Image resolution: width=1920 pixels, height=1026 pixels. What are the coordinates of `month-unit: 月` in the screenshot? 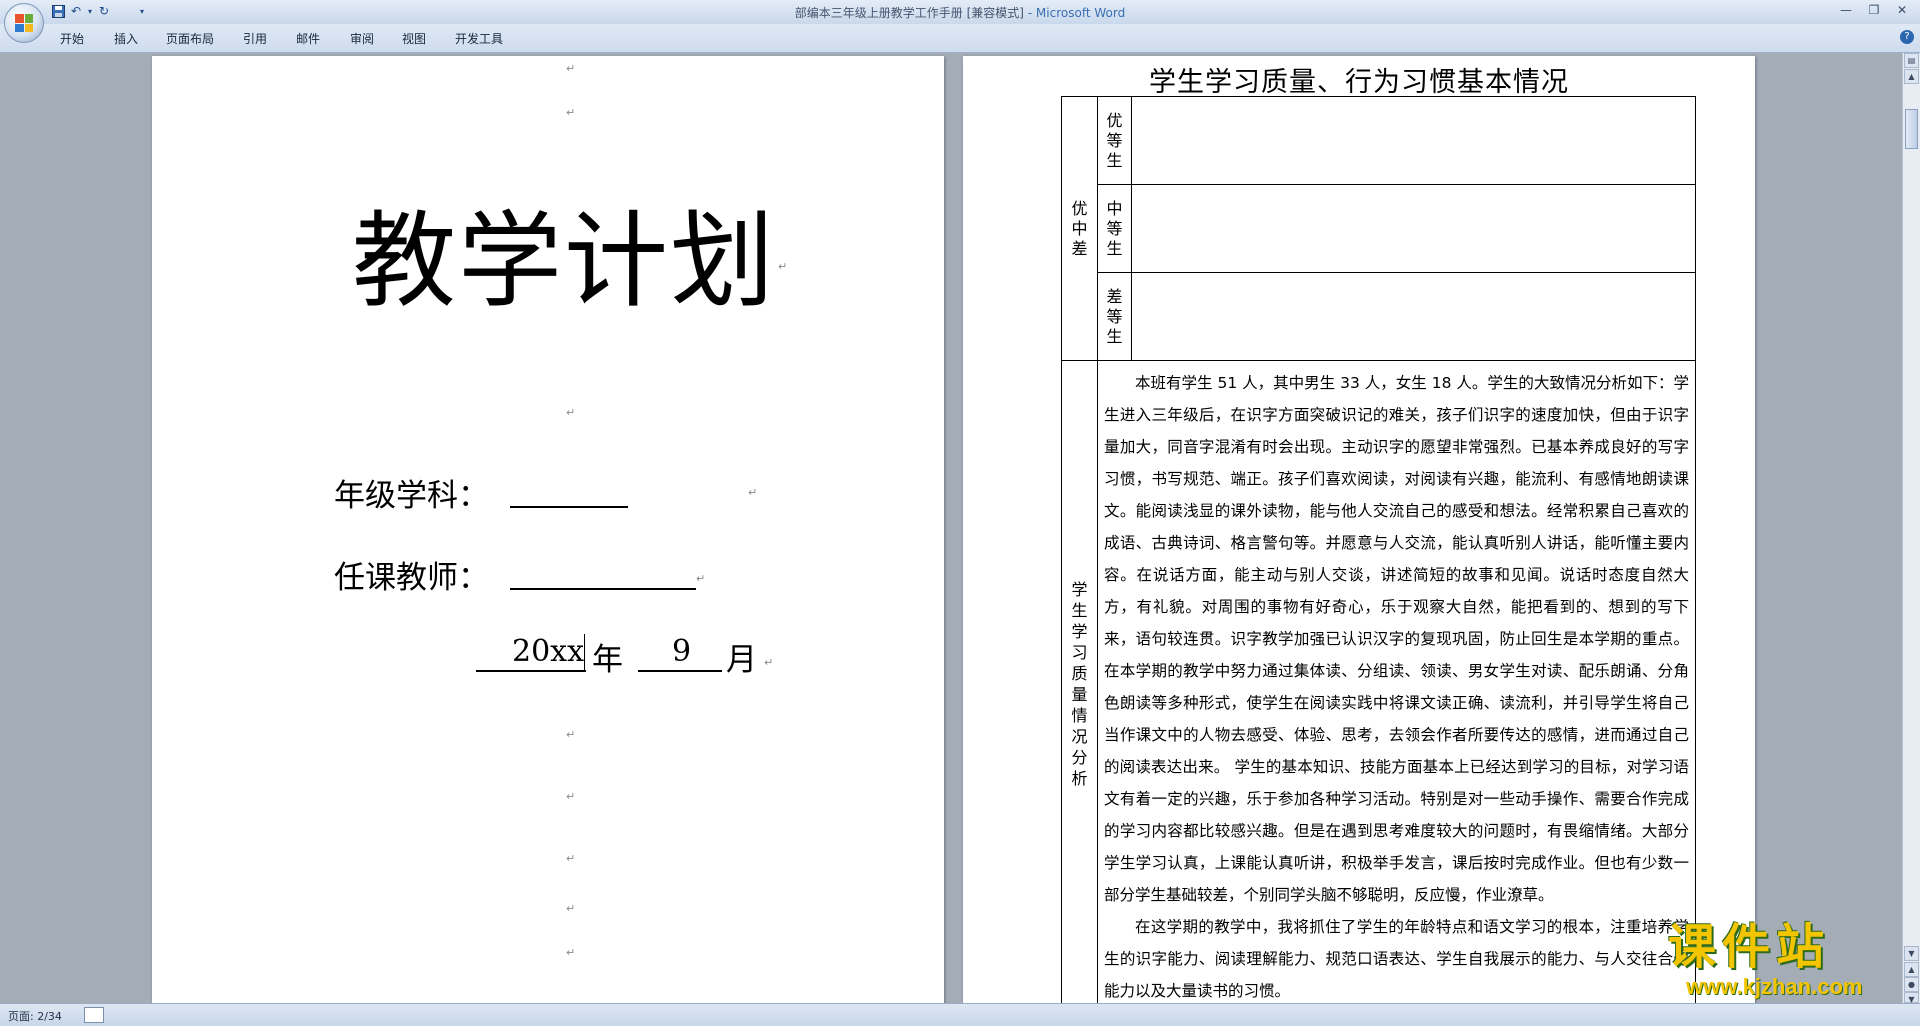 It's located at (741, 660).